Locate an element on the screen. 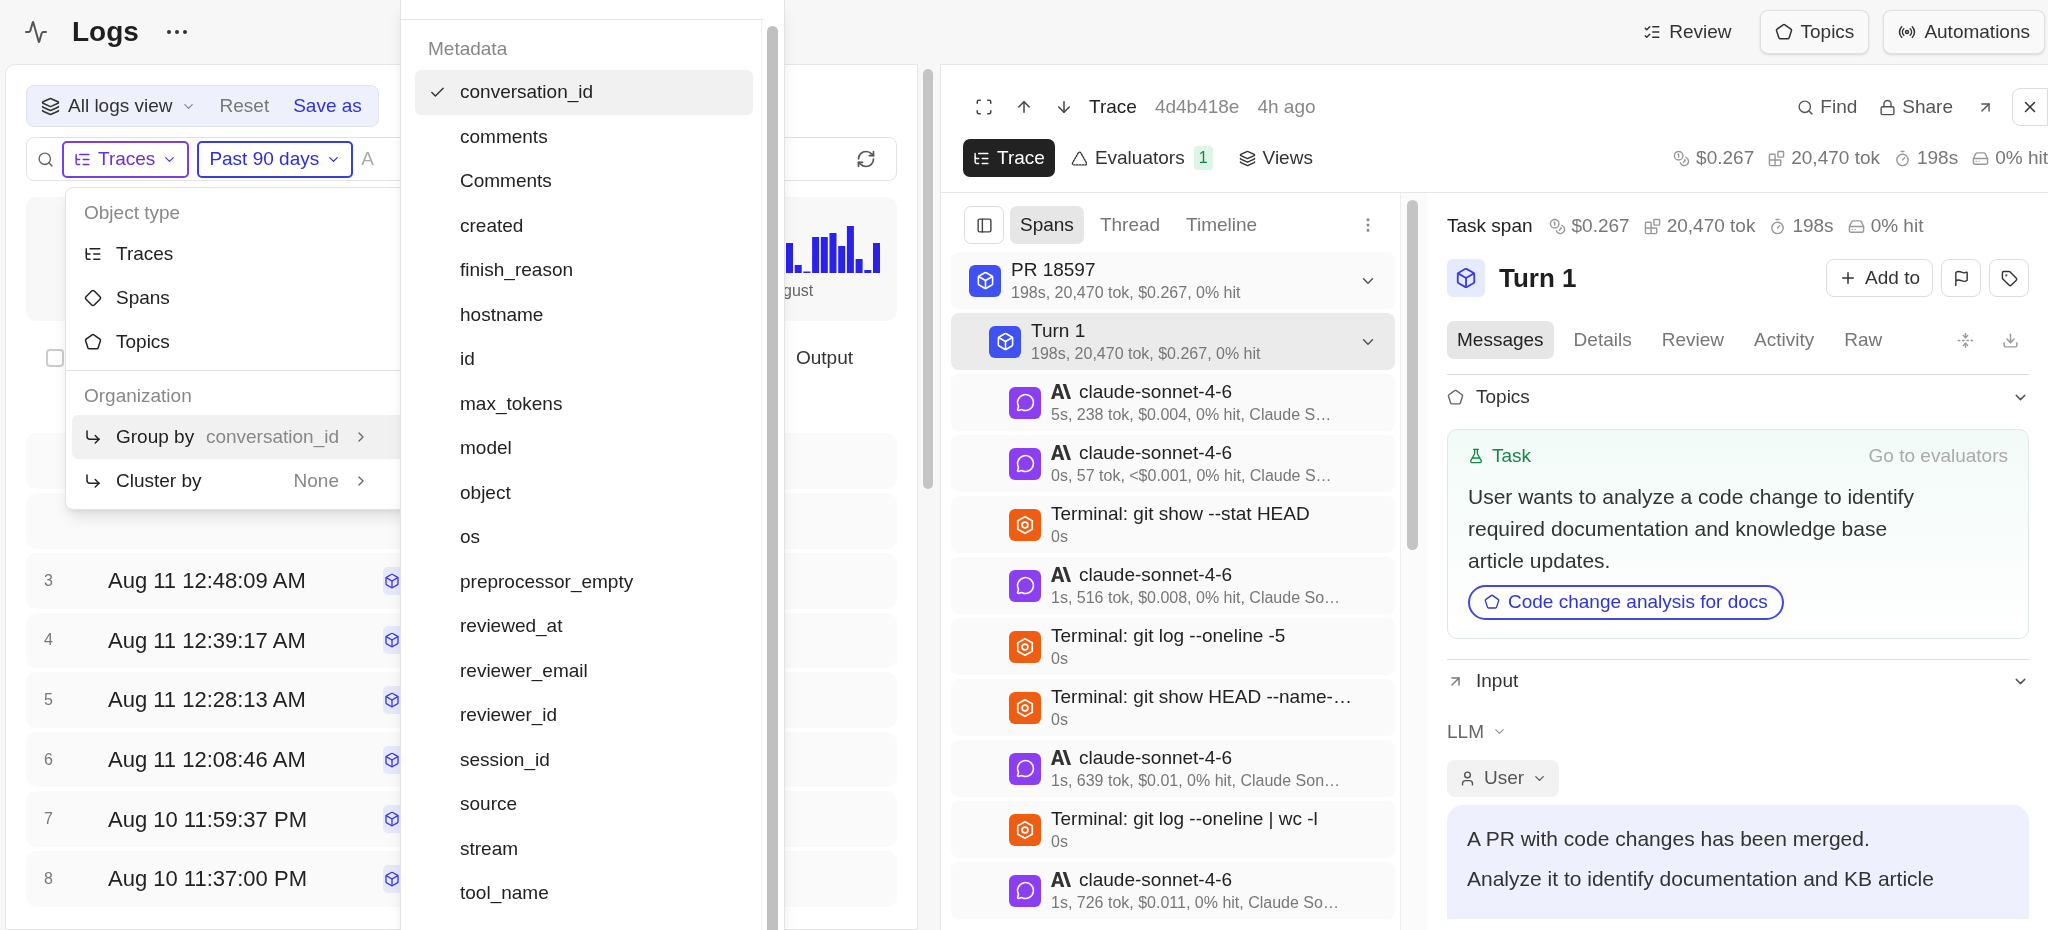 Image resolution: width=2048 pixels, height=930 pixels. menu-item-value: conversation_id is located at coordinates (272, 437).